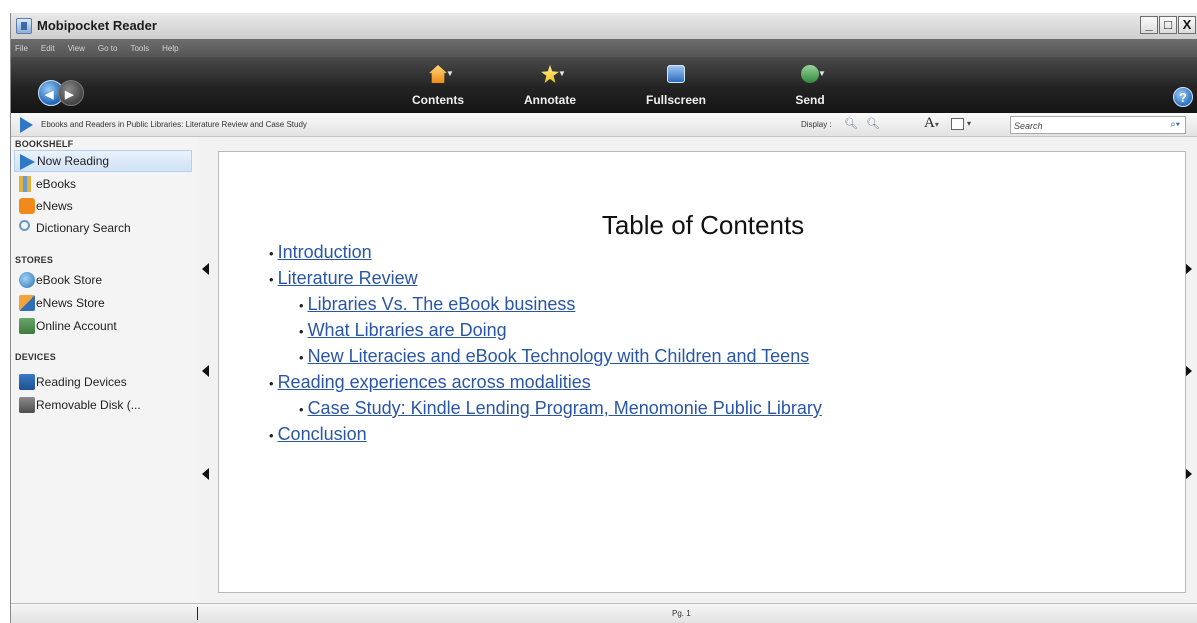  I want to click on play-icon, so click(27, 162).